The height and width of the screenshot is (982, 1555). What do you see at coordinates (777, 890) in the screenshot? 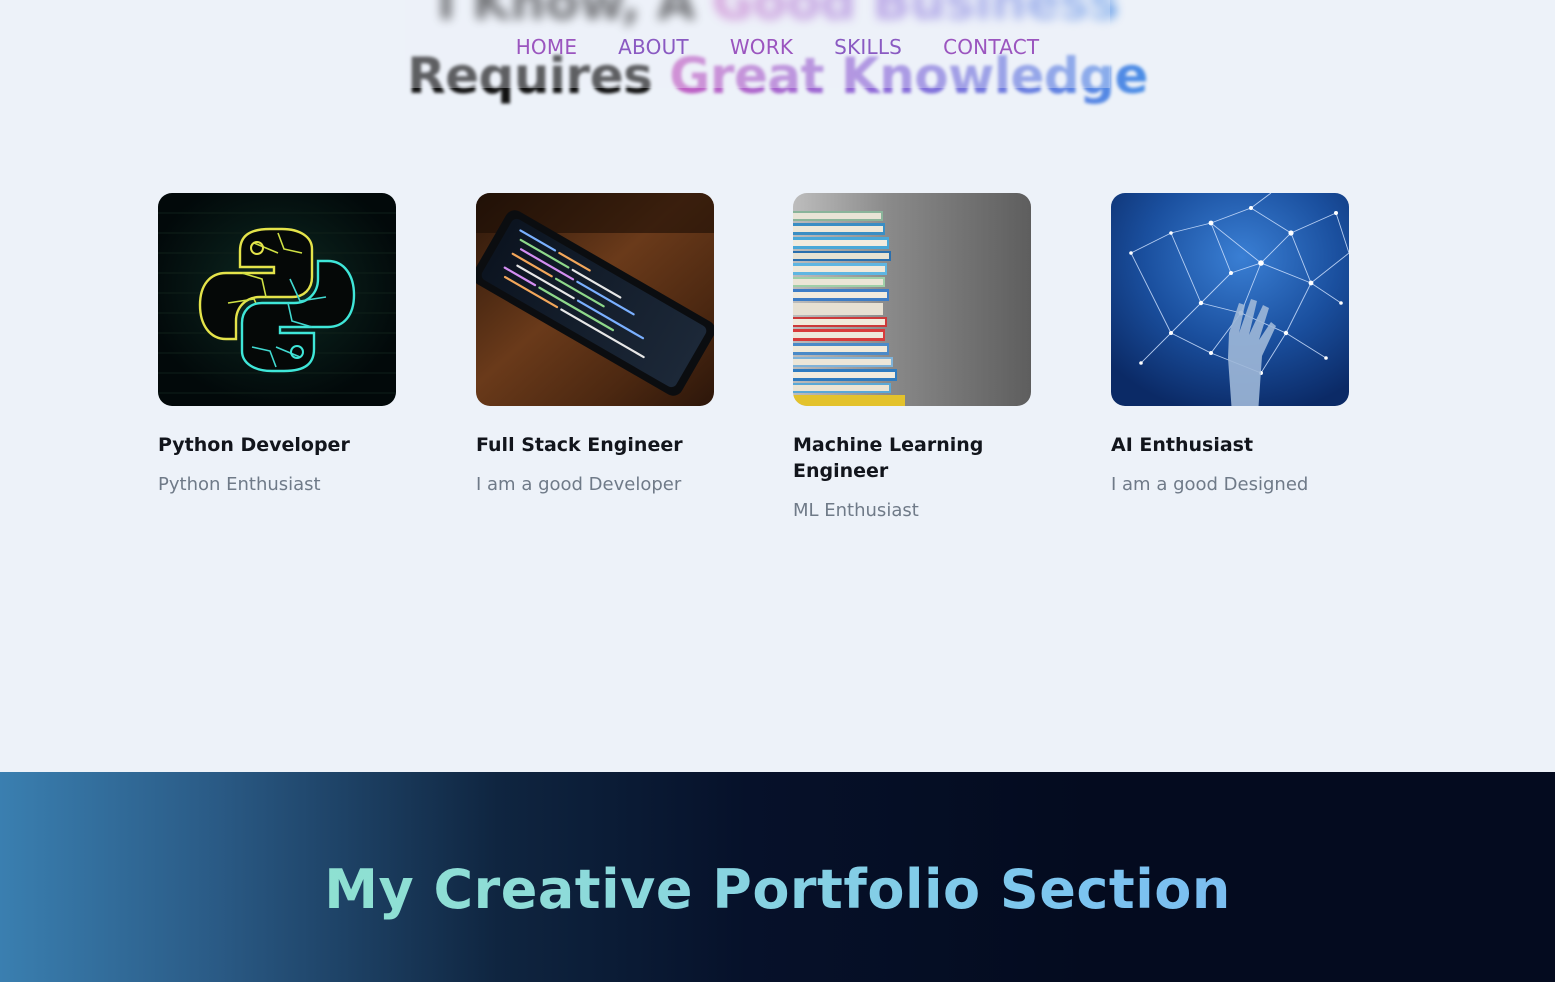
I see `portfolio-heading: My Creative Portfolio Section` at bounding box center [777, 890].